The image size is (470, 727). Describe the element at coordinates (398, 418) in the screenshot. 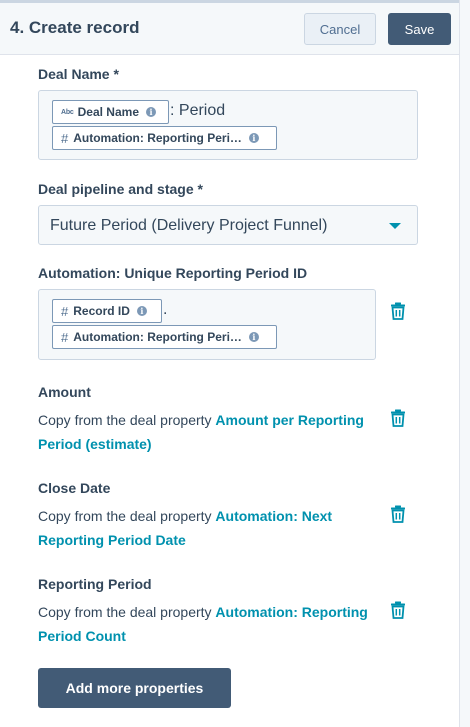

I see `delete-amount-trash-icon` at that location.